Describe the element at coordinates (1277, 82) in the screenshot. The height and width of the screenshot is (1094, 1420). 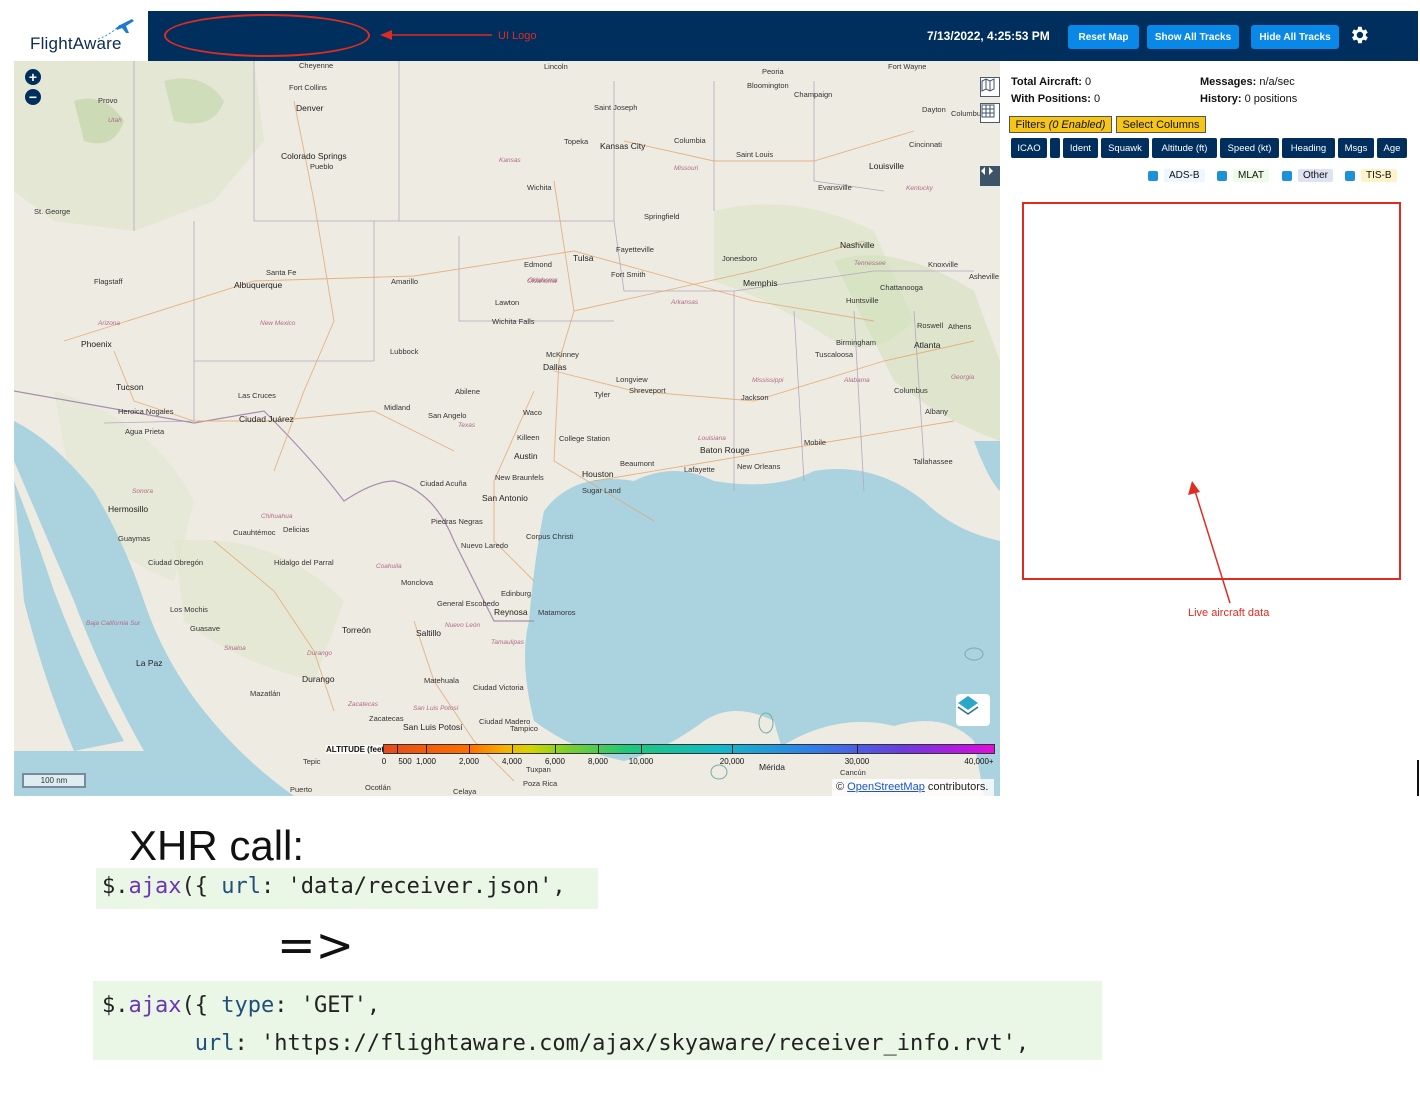
I see `messages-value: n/a/sec` at that location.